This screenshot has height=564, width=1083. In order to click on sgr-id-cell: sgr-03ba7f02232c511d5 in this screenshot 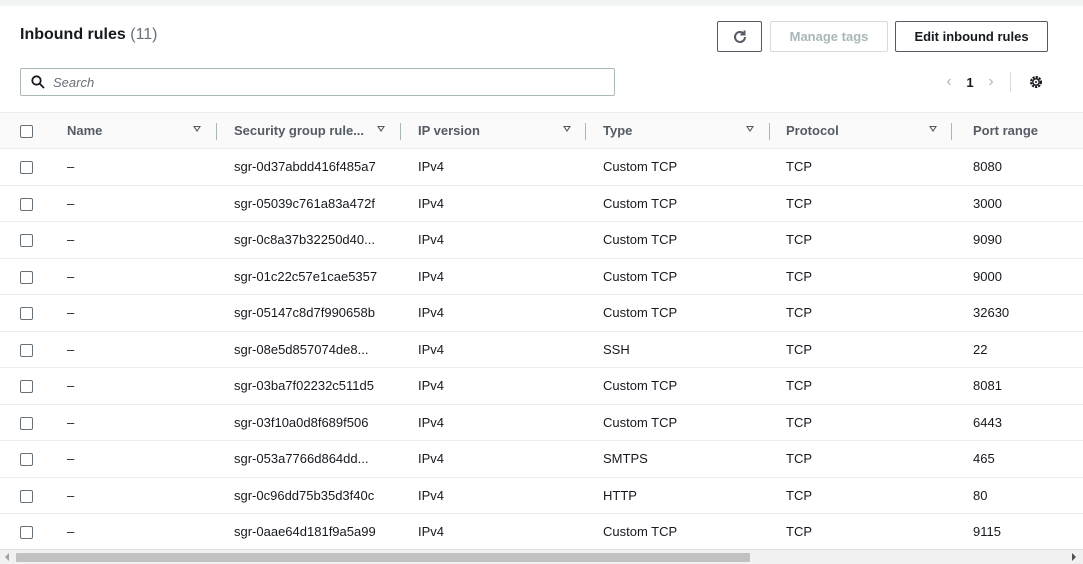, I will do `click(304, 386)`.